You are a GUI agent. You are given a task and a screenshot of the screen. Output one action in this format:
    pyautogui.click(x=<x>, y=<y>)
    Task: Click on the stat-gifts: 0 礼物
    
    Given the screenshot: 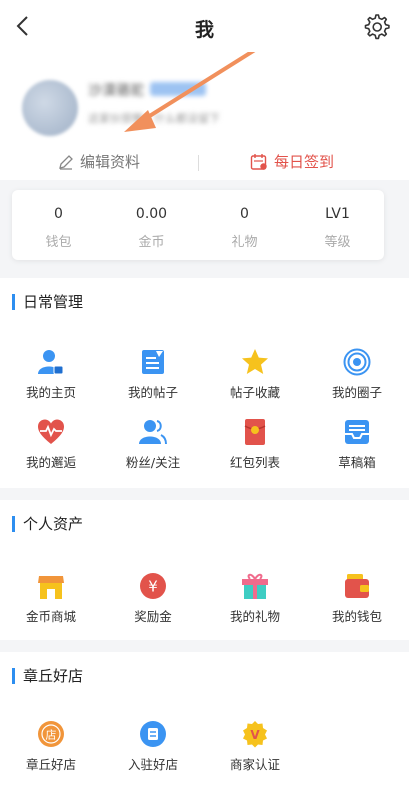 What is the action you would take?
    pyautogui.click(x=244, y=225)
    